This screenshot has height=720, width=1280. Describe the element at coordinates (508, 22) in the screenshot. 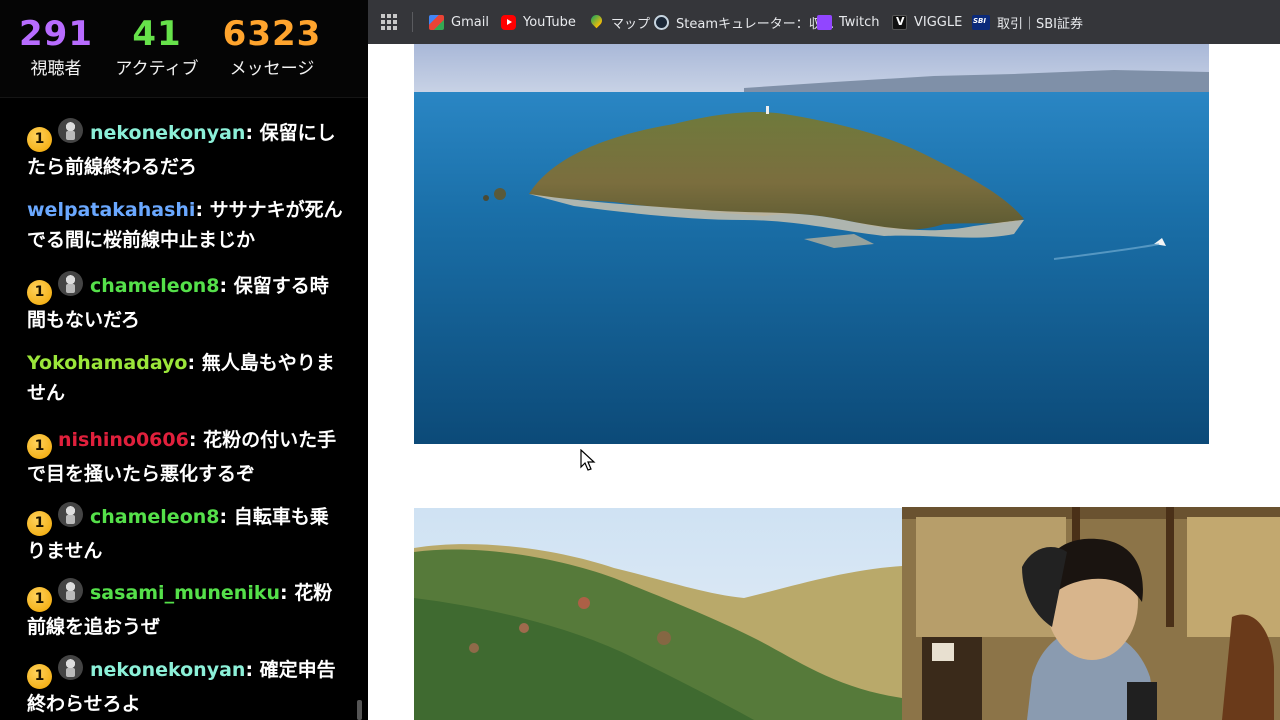

I see `youtube-icon` at that location.